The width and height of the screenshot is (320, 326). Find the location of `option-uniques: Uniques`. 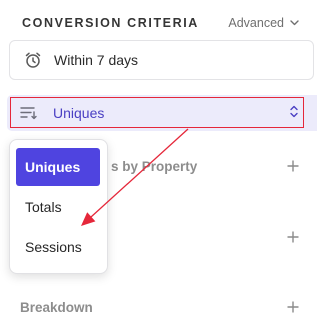

option-uniques: Uniques is located at coordinates (58, 167).